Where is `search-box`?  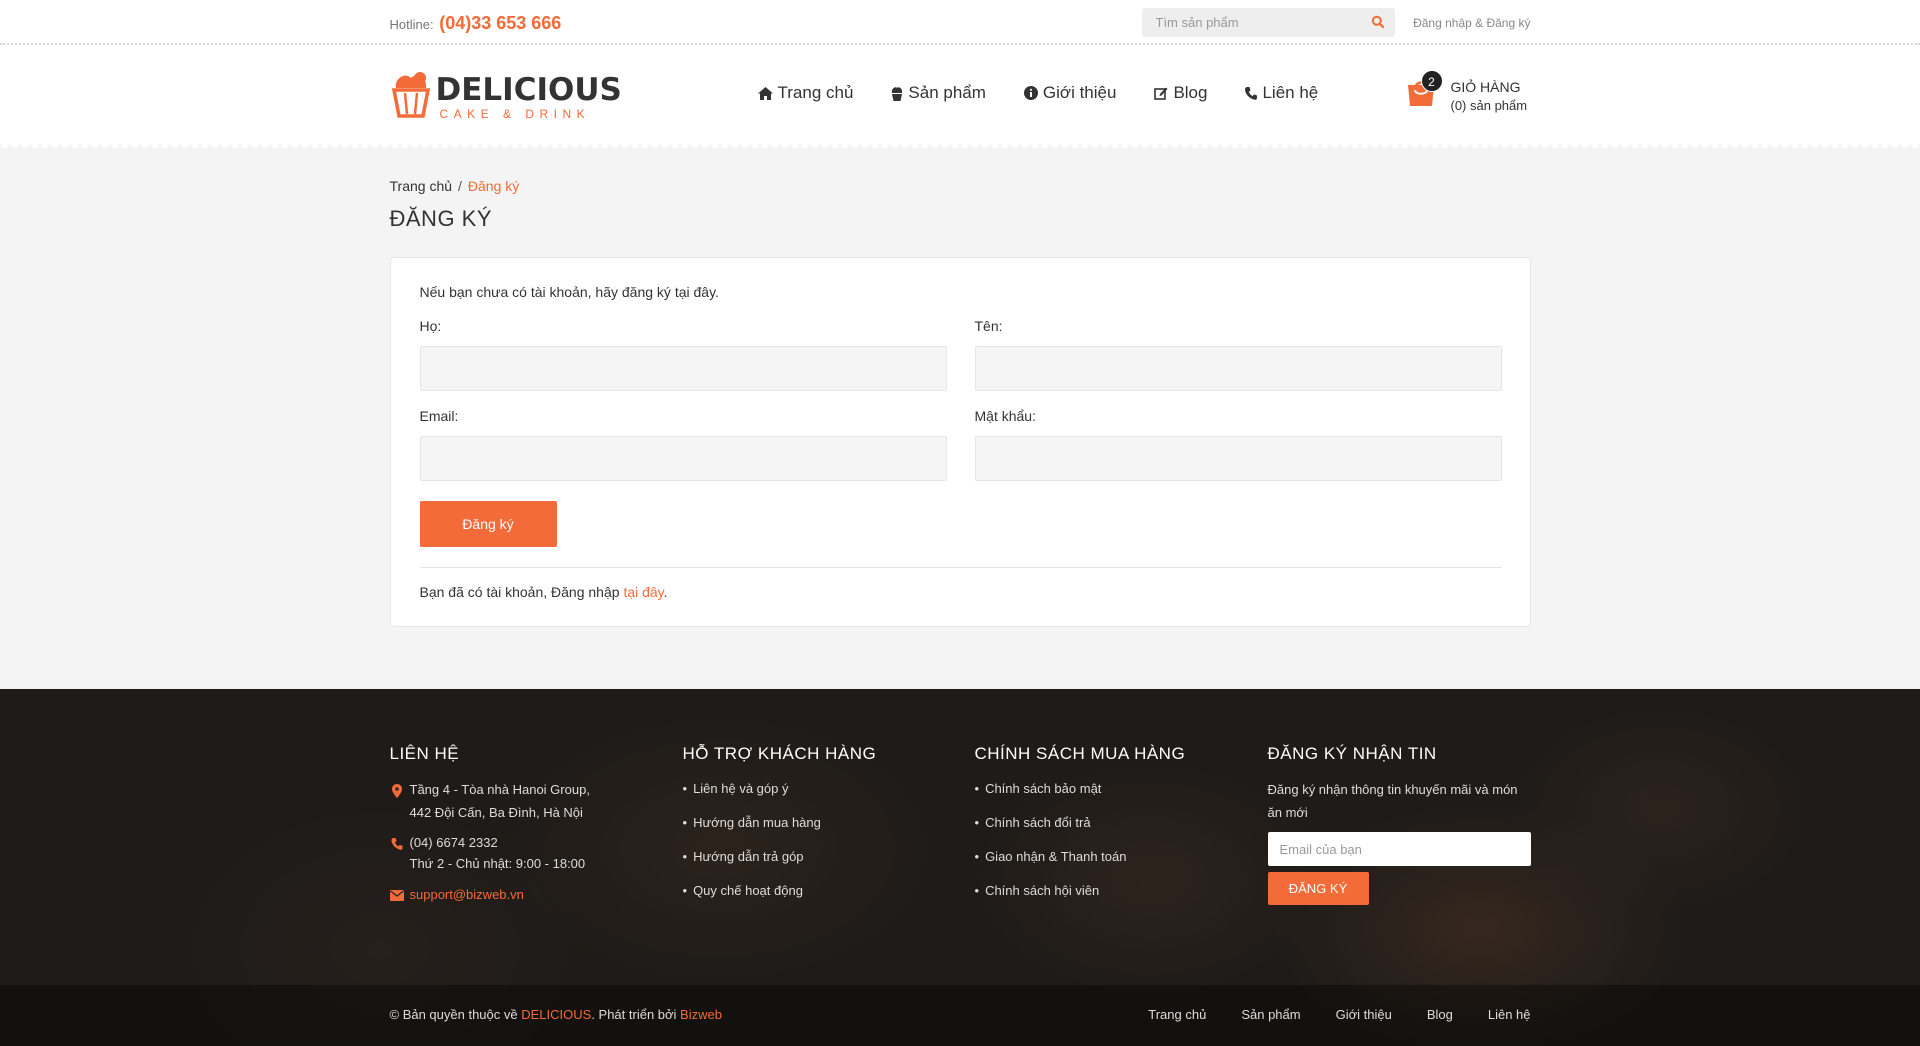
search-box is located at coordinates (1268, 22).